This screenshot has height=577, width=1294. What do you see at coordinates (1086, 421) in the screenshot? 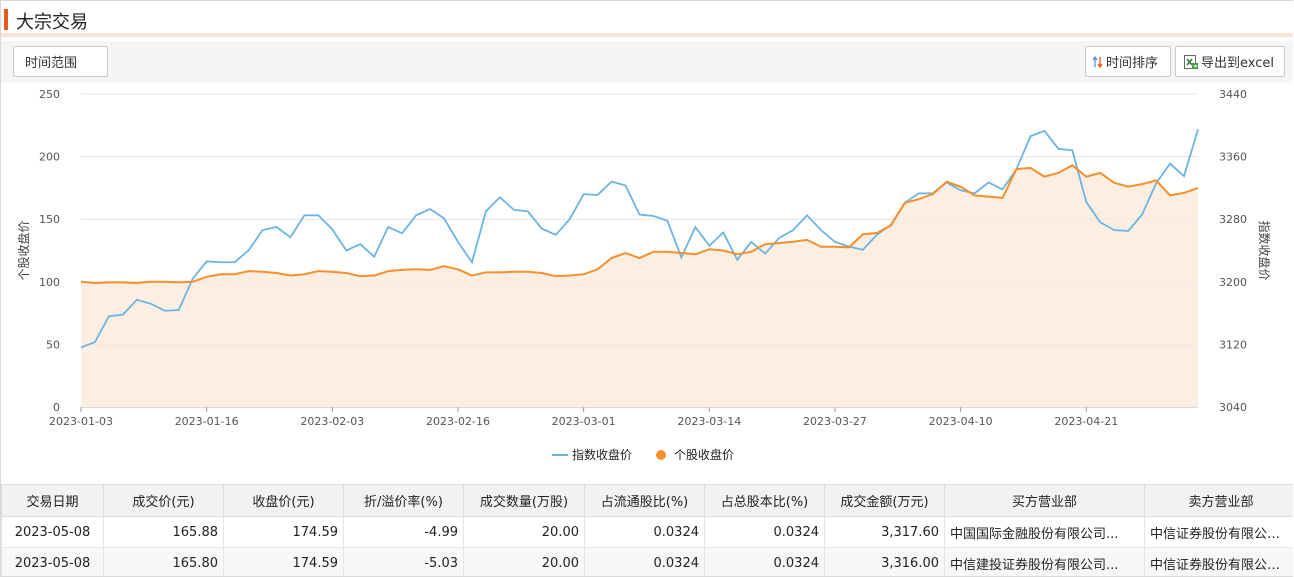
I see `x-tick-label: 2023-04-21` at bounding box center [1086, 421].